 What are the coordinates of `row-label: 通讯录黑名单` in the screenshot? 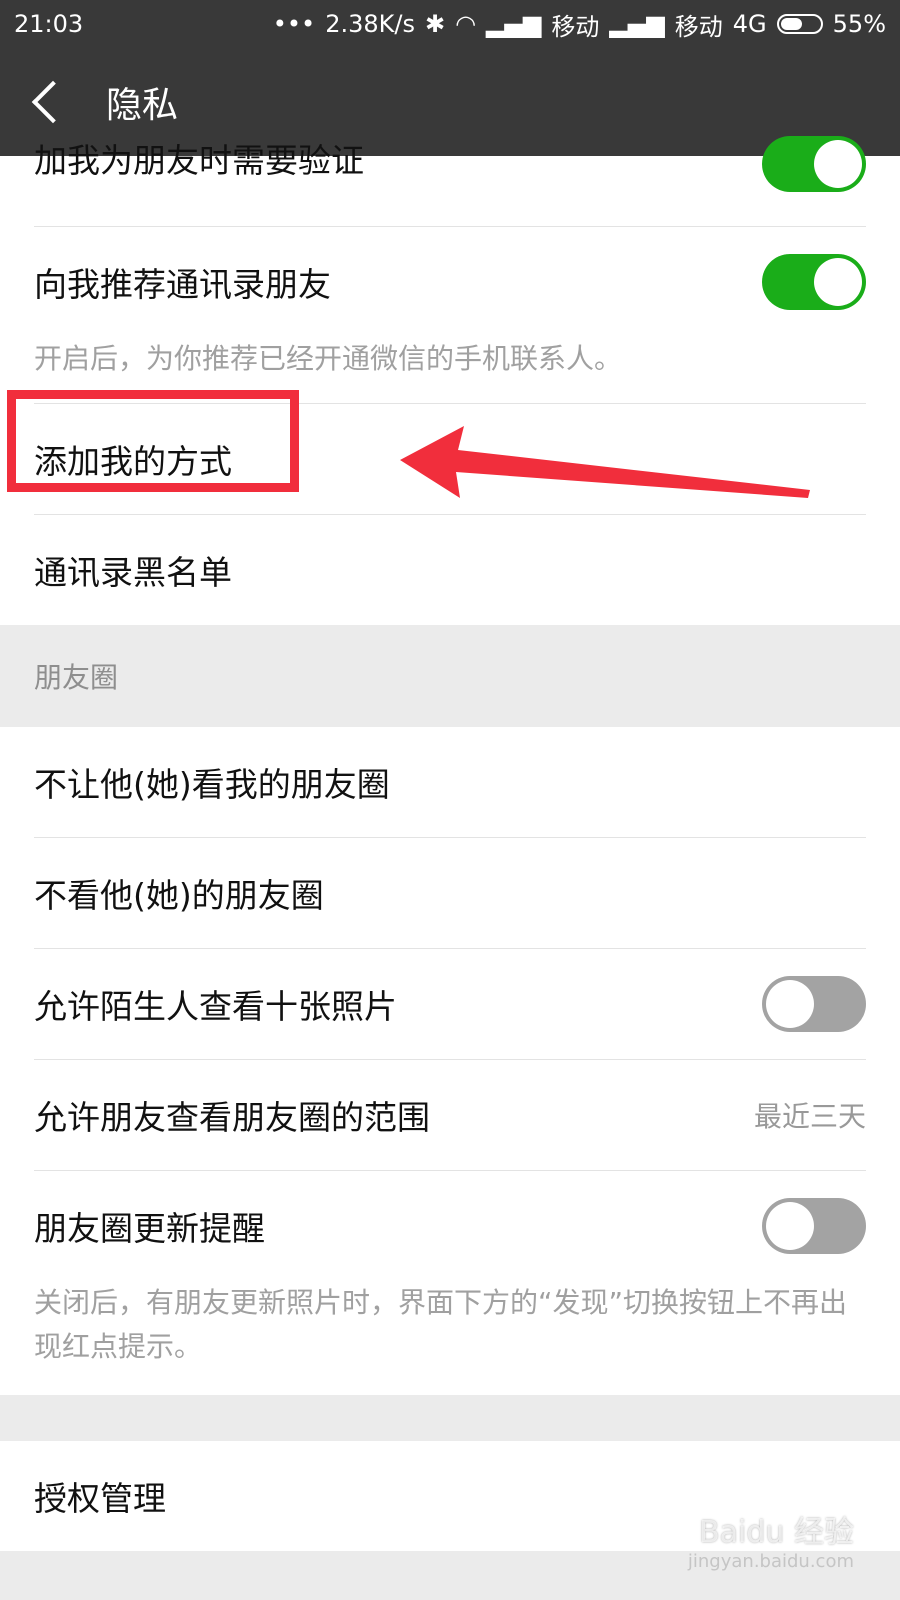 It's located at (133, 572).